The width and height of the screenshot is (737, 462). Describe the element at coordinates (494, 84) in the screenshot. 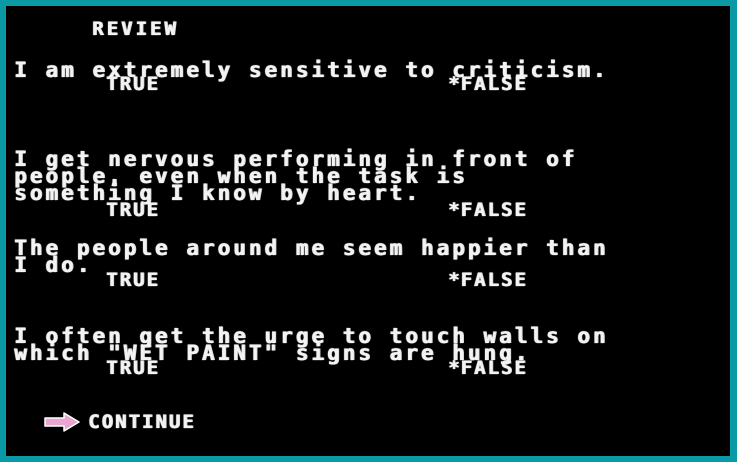

I see `question-1-false-label: FALSE` at that location.